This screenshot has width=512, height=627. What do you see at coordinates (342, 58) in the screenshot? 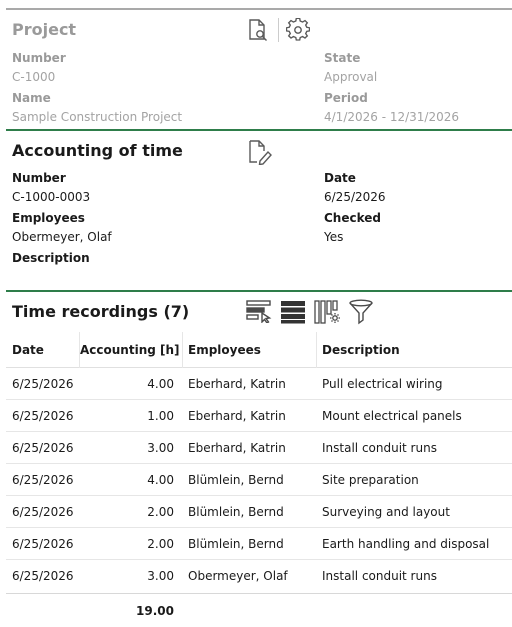
I see `project-state-label: State` at bounding box center [342, 58].